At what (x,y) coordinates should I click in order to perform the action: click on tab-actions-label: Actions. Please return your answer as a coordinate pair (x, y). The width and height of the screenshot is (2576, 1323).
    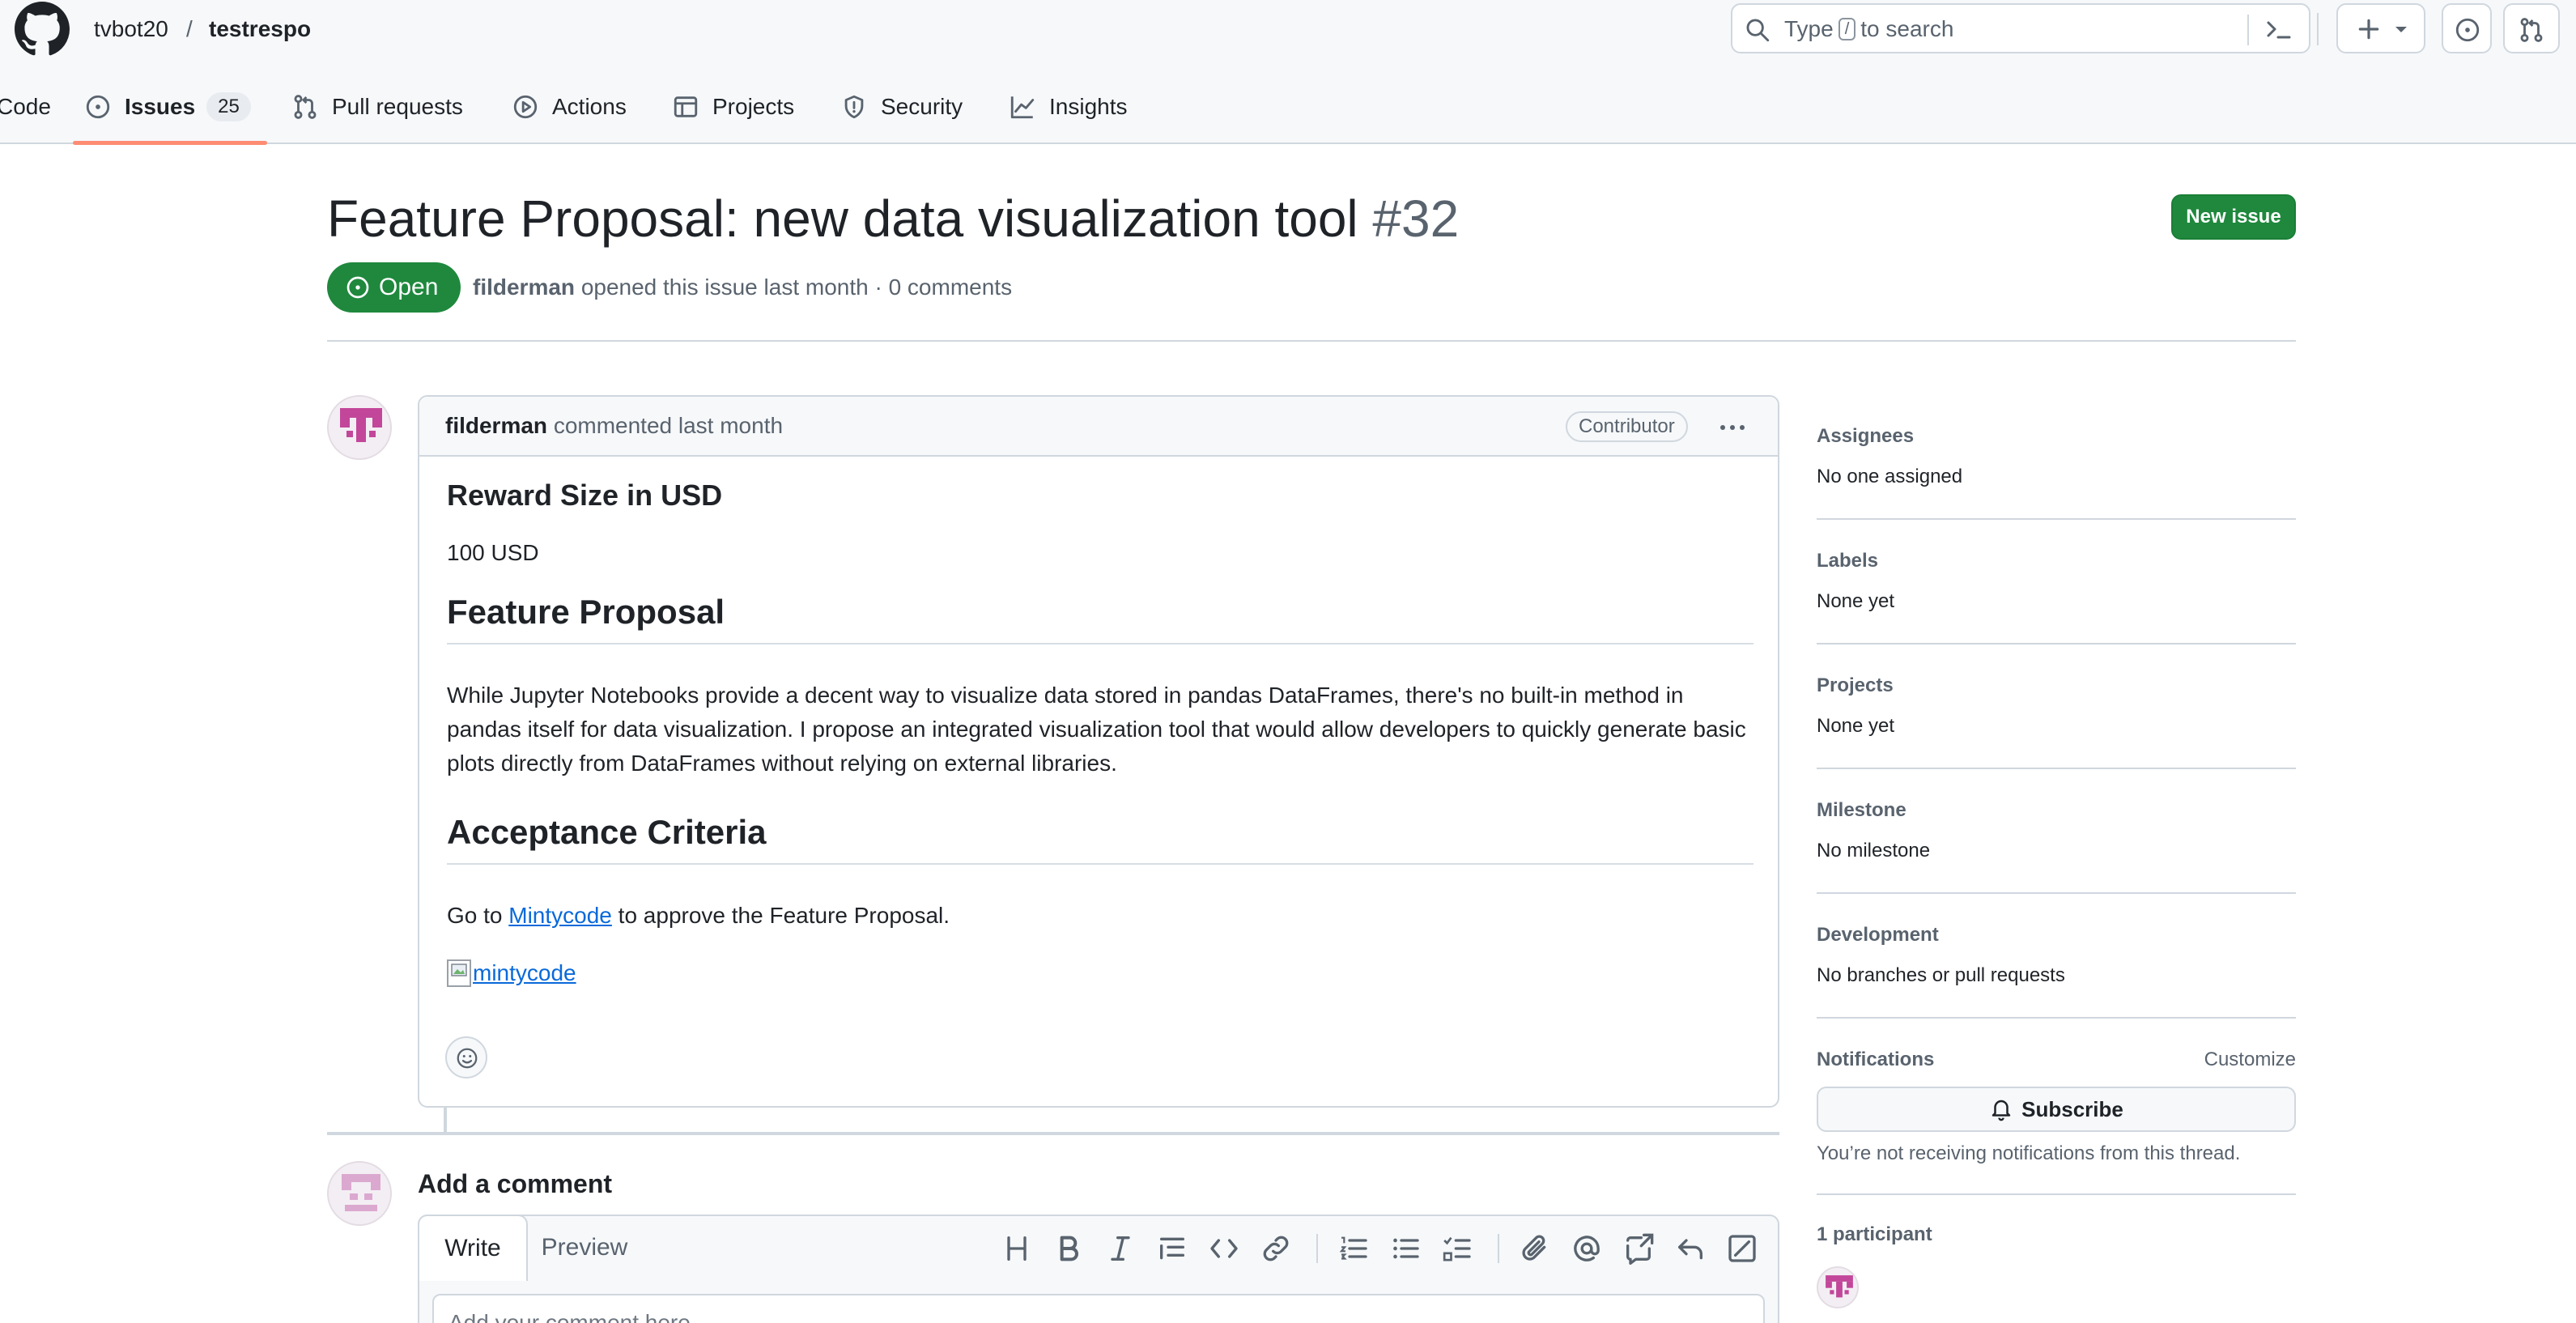
    Looking at the image, I should click on (589, 106).